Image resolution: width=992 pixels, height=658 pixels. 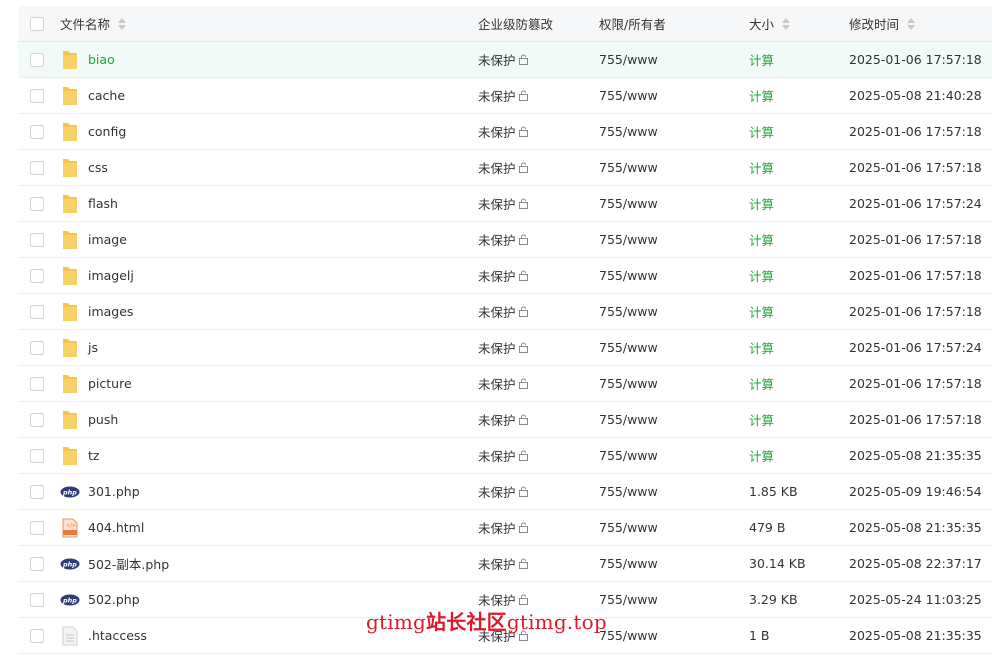 What do you see at coordinates (107, 131) in the screenshot?
I see `file-name: config` at bounding box center [107, 131].